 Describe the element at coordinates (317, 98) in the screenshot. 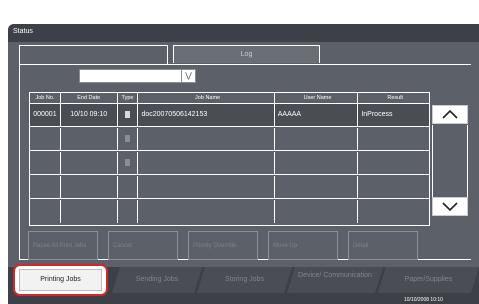

I see `column-header: User Name` at that location.